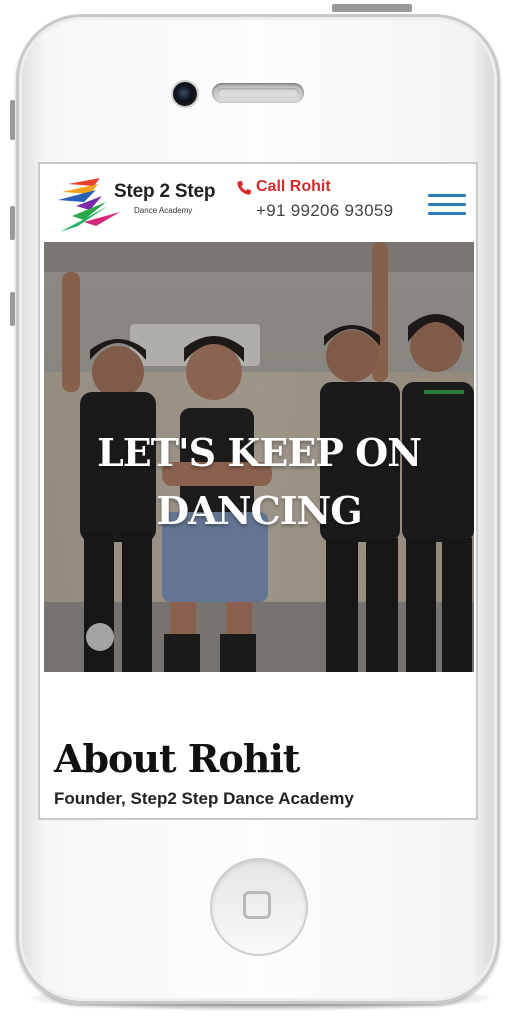 This screenshot has height=1023, width=517. Describe the element at coordinates (163, 210) in the screenshot. I see `logo-tagline: Dance Academy` at that location.